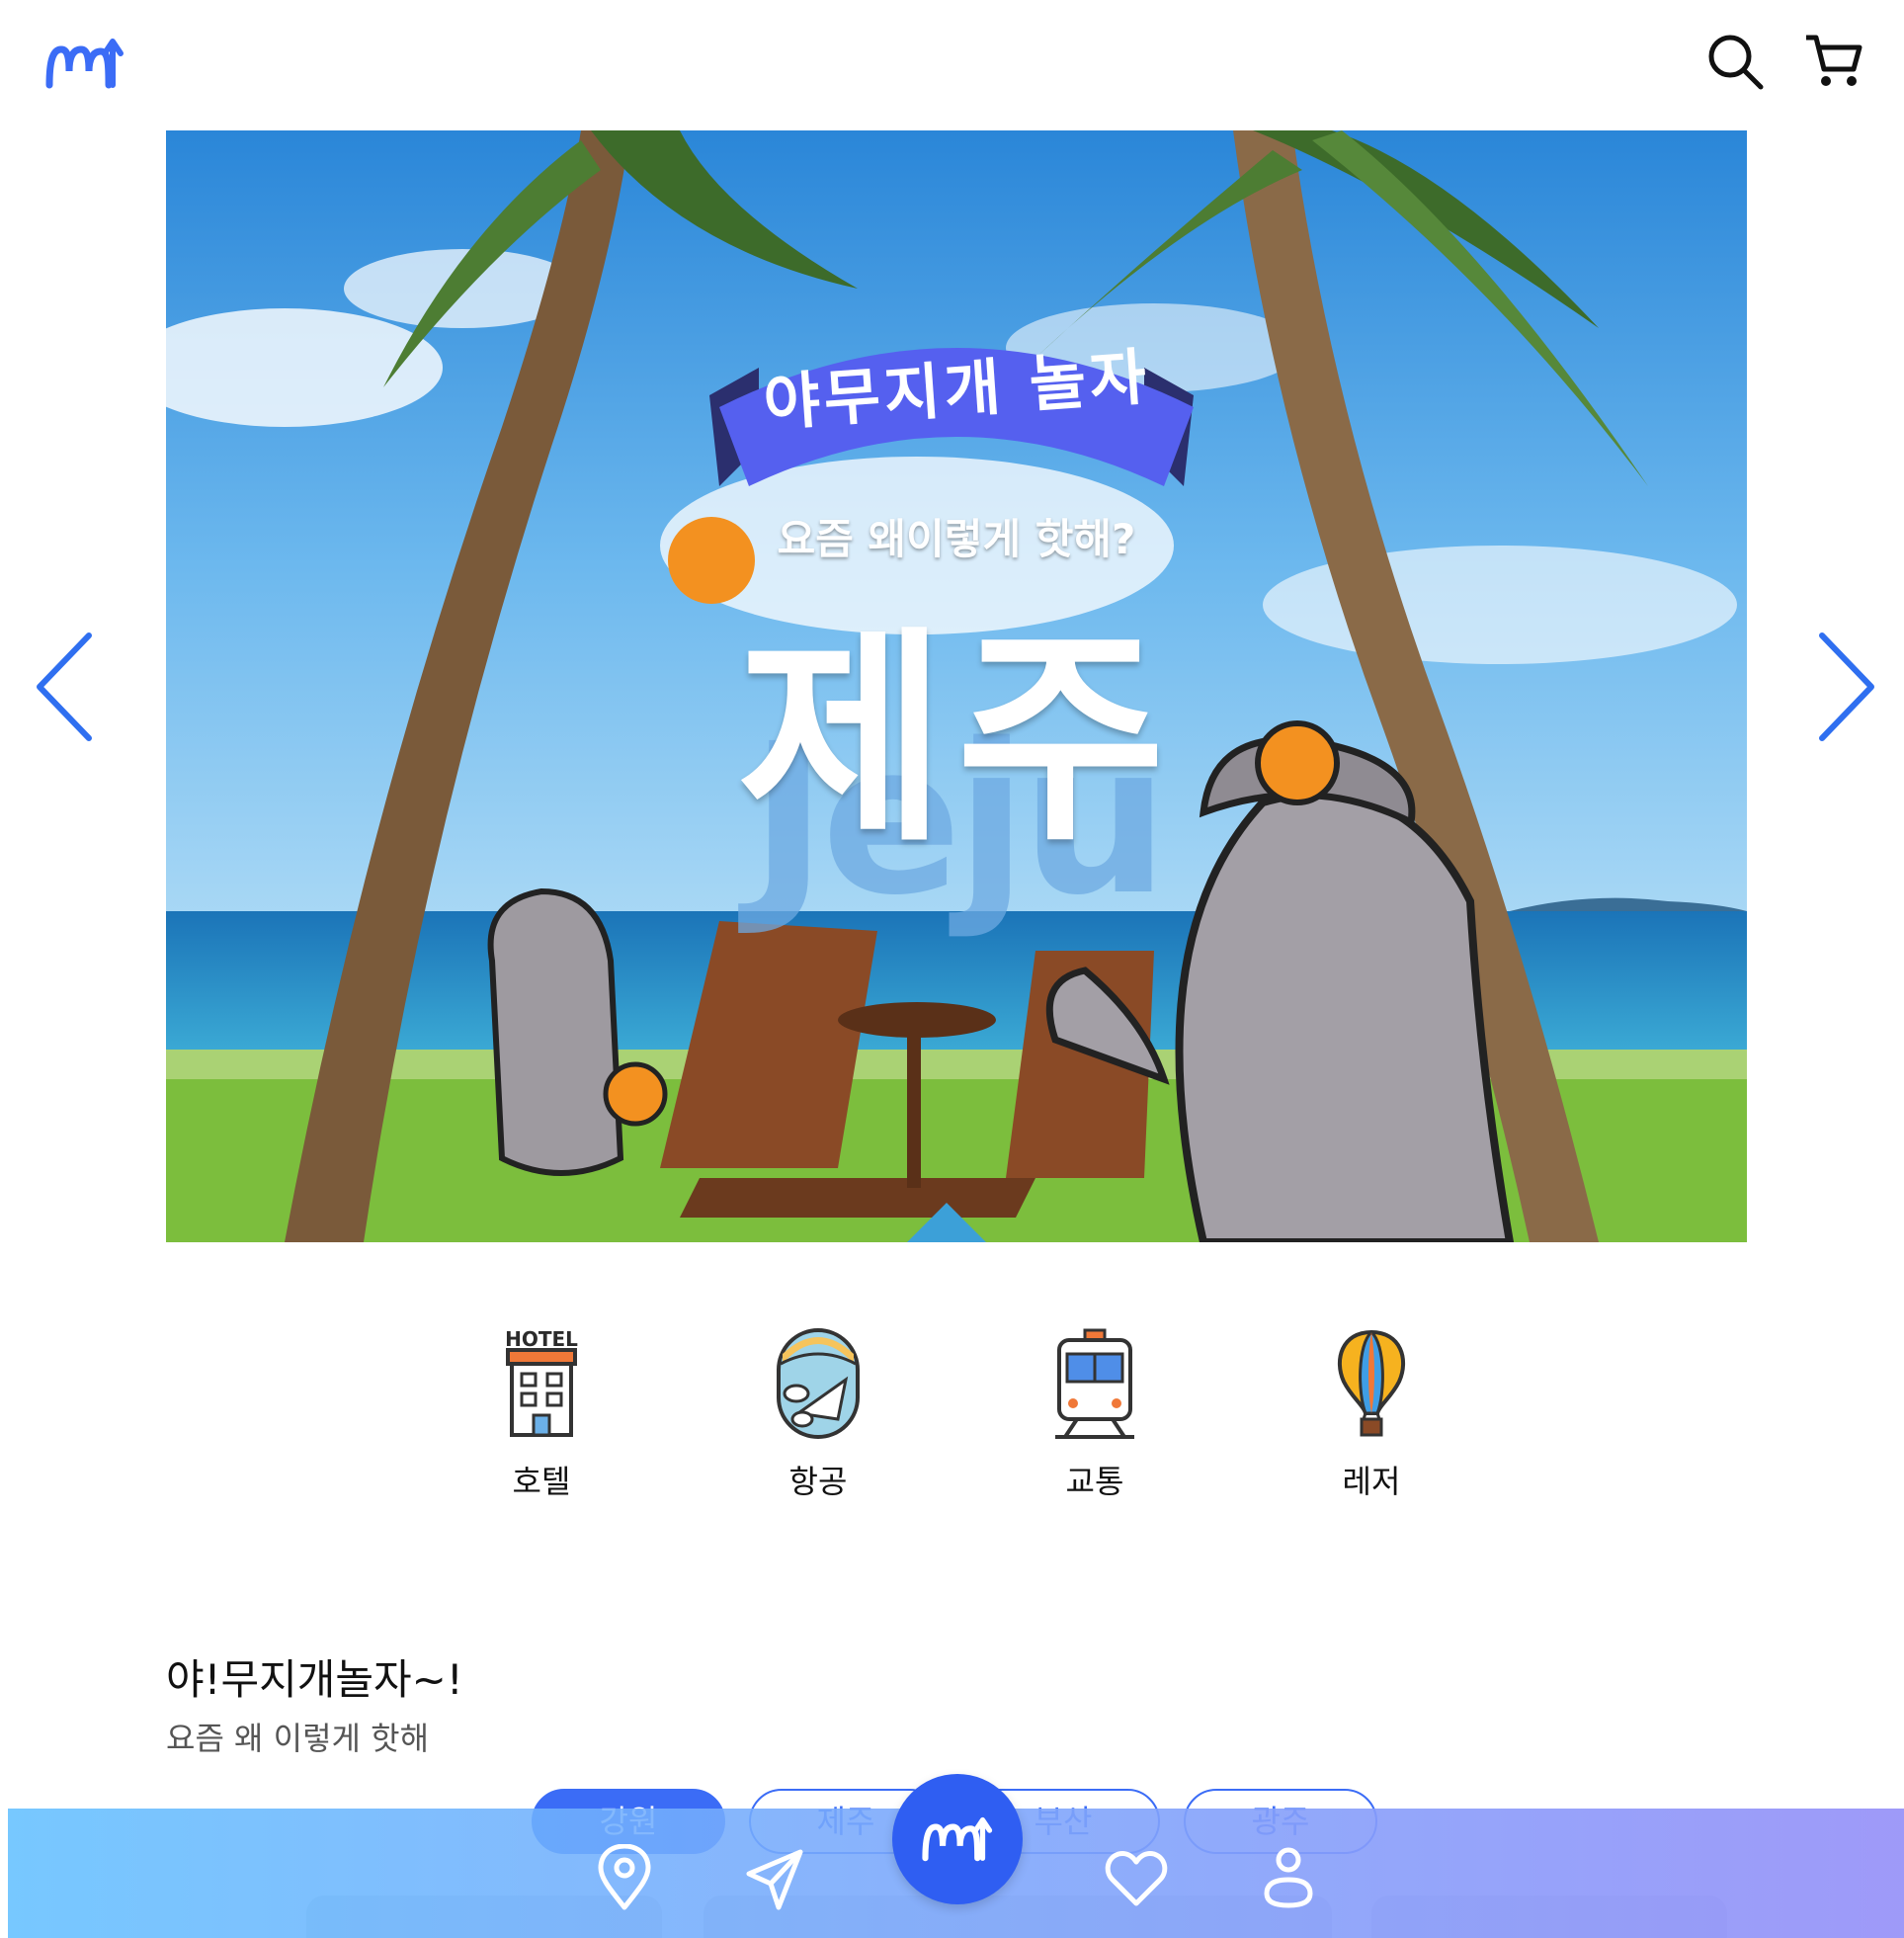 The width and height of the screenshot is (1904, 1938). I want to click on category-label: 항공, so click(818, 1481).